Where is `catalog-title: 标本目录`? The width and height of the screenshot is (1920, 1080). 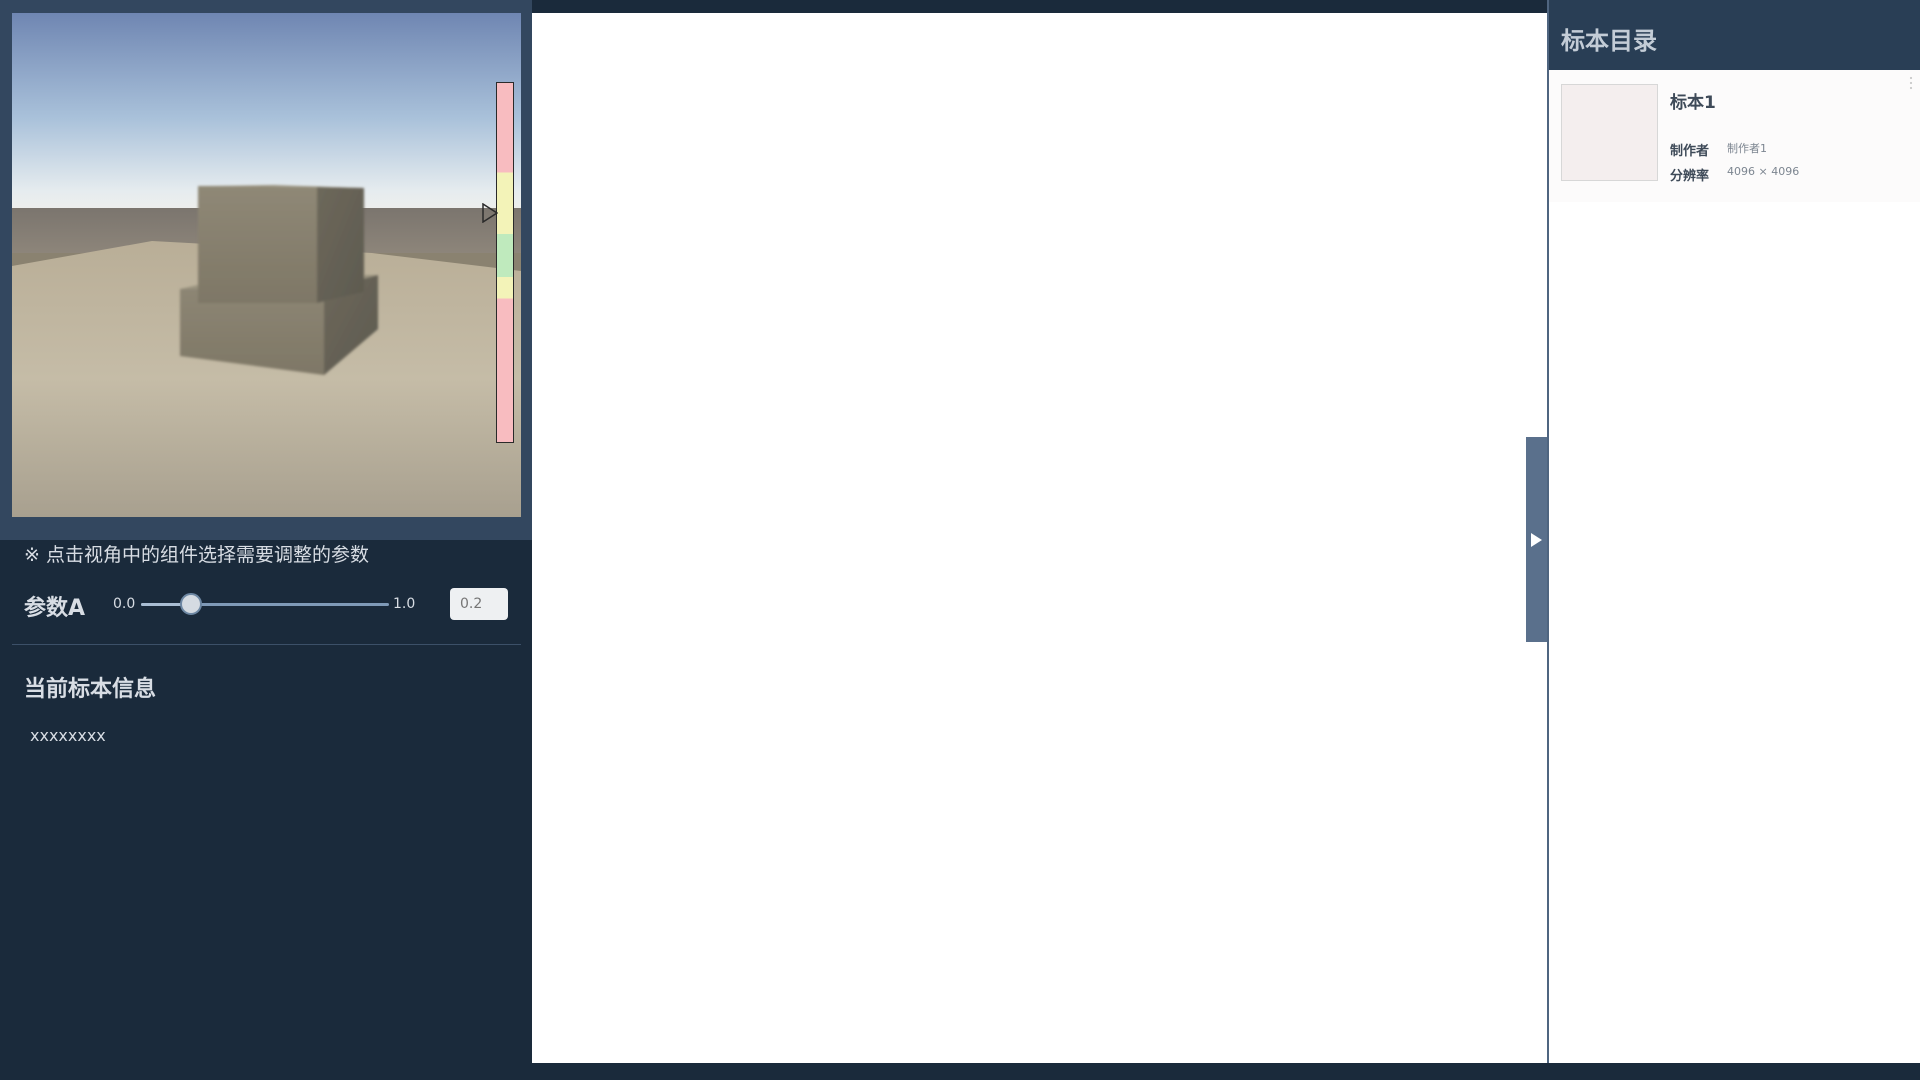
catalog-title: 标本目录 is located at coordinates (1609, 41).